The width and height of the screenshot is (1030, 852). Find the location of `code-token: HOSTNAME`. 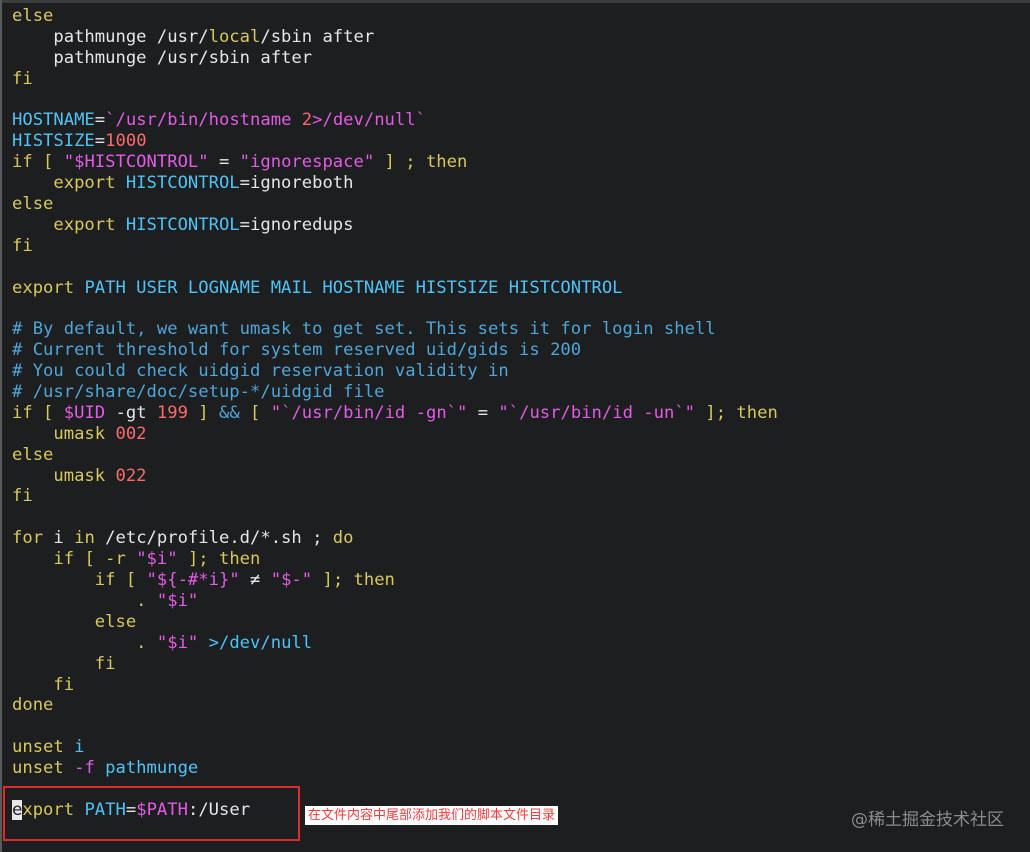

code-token: HOSTNAME is located at coordinates (53, 120).